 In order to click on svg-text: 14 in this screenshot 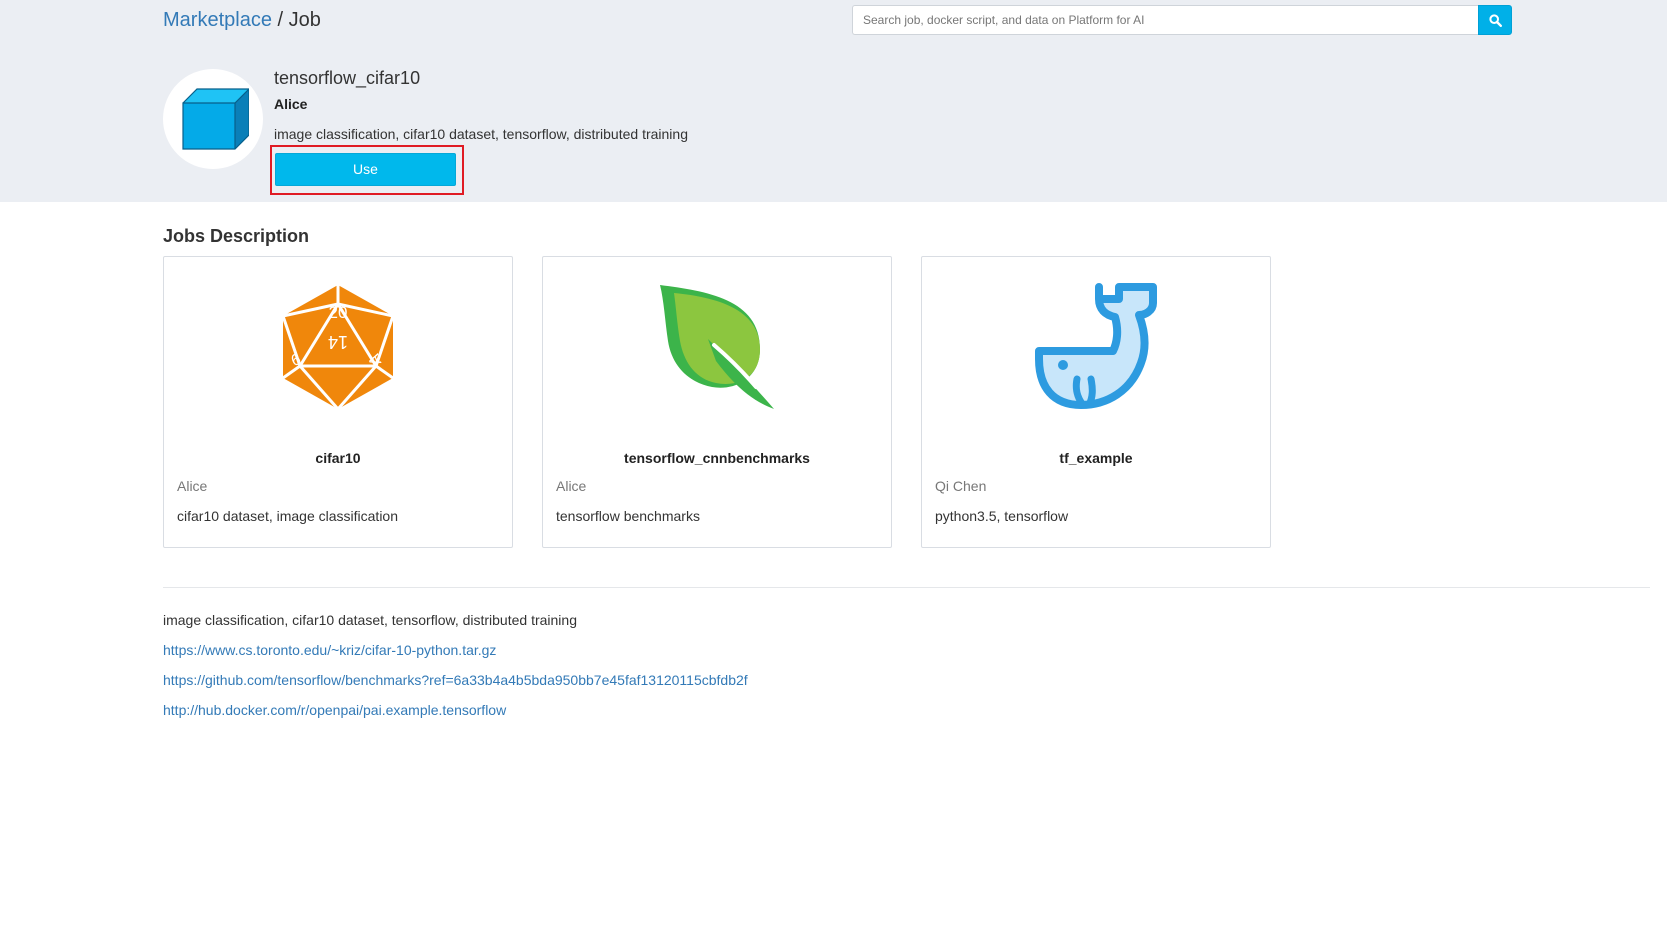, I will do `click(338, 342)`.